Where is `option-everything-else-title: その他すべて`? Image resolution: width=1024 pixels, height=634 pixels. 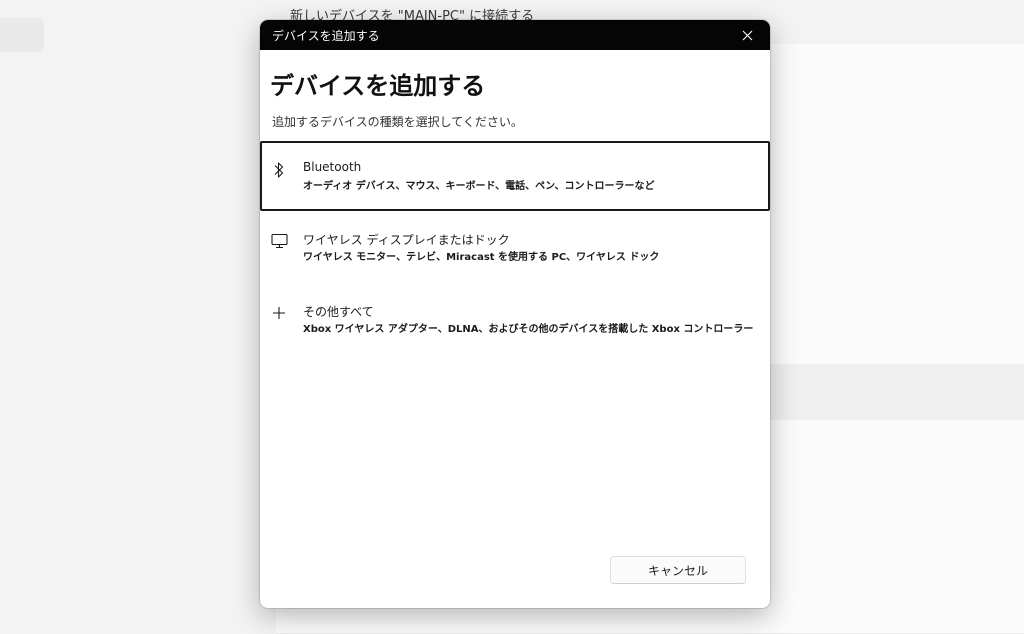 option-everything-else-title: その他すべて is located at coordinates (338, 312).